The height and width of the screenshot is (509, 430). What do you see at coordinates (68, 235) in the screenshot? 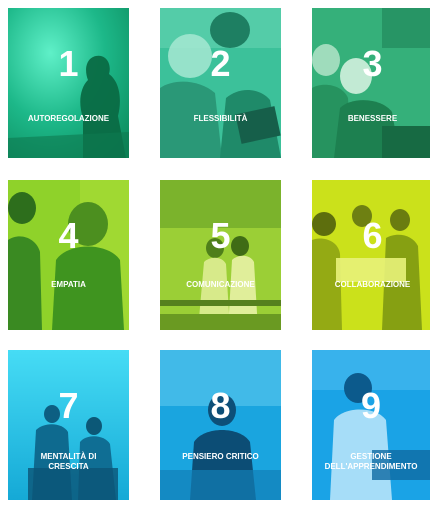
I see `card-number: 4` at bounding box center [68, 235].